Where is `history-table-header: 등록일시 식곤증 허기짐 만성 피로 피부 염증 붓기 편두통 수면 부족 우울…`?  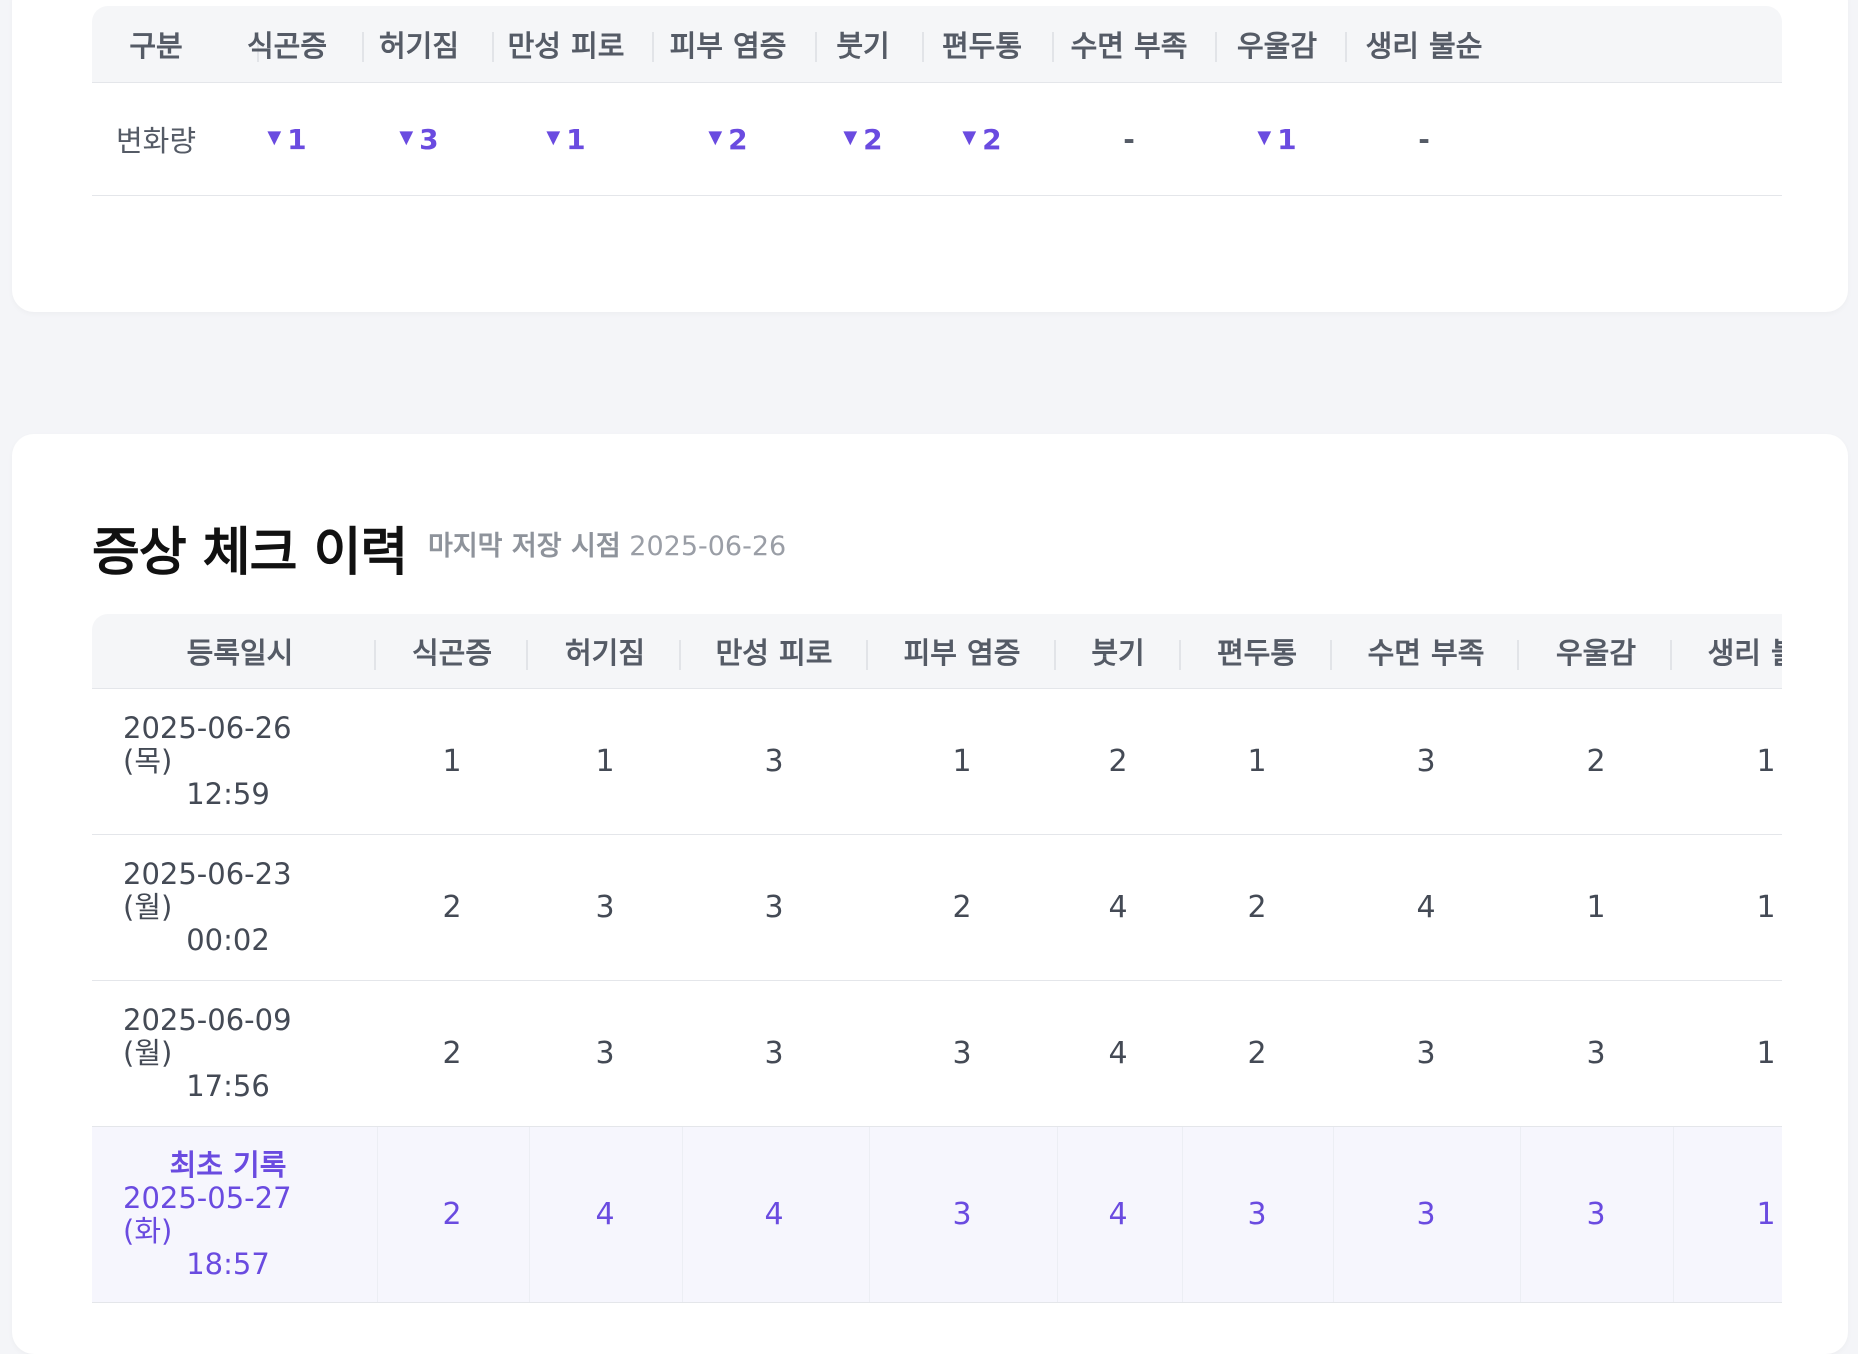 history-table-header: 등록일시 식곤증 허기짐 만성 피로 피부 염증 붓기 편두통 수면 부족 우울… is located at coordinates (937, 651).